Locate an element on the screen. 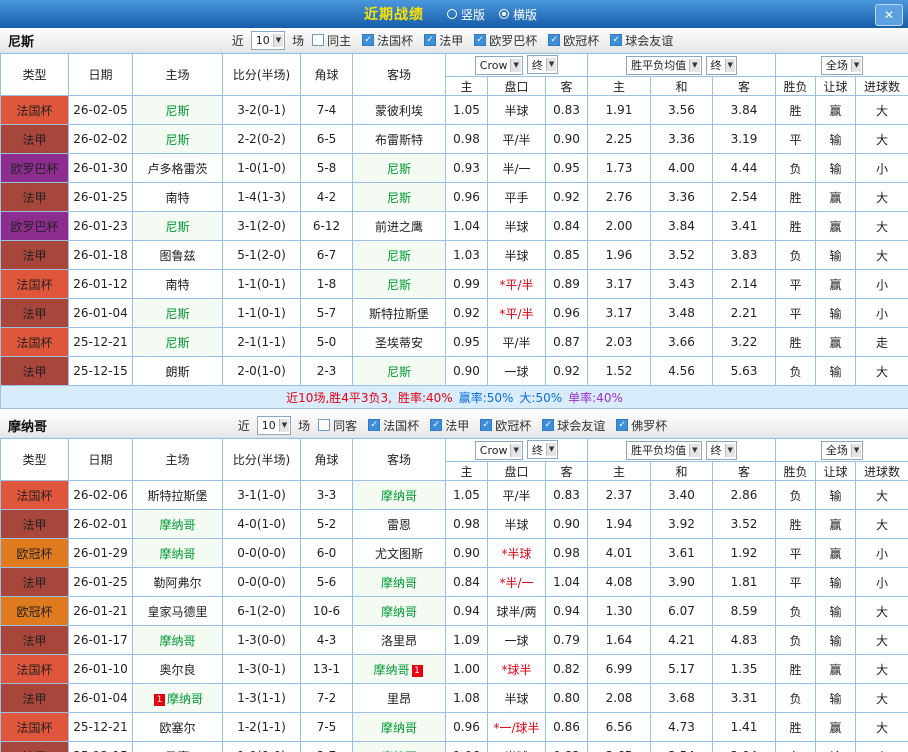 Image resolution: width=908 pixels, height=752 pixels. odds-home: 0.98 is located at coordinates (466, 524).